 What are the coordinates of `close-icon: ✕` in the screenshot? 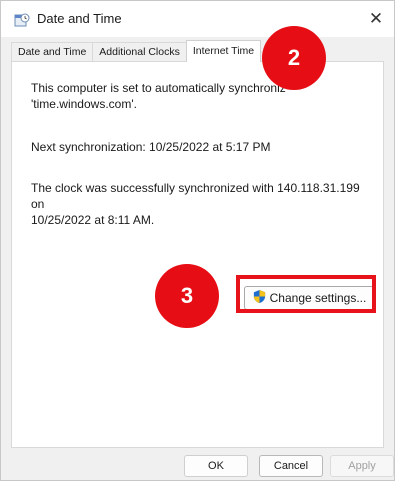 It's located at (376, 18).